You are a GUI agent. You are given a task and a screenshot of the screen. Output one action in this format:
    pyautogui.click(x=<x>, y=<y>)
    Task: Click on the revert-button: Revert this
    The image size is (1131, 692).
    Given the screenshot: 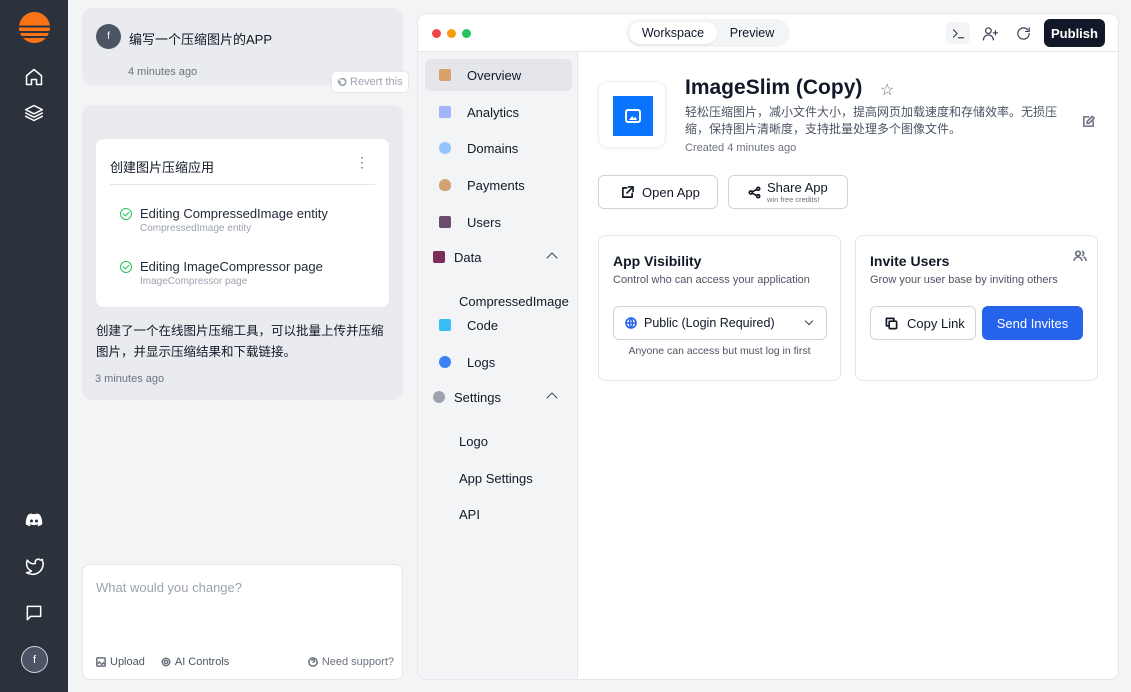 What is the action you would take?
    pyautogui.click(x=370, y=82)
    